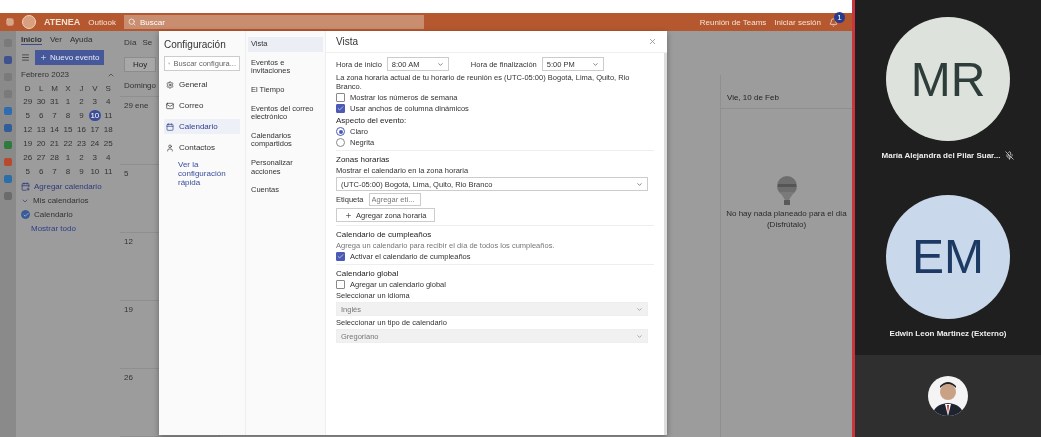  What do you see at coordinates (130, 42) in the screenshot?
I see `view-button: Día` at bounding box center [130, 42].